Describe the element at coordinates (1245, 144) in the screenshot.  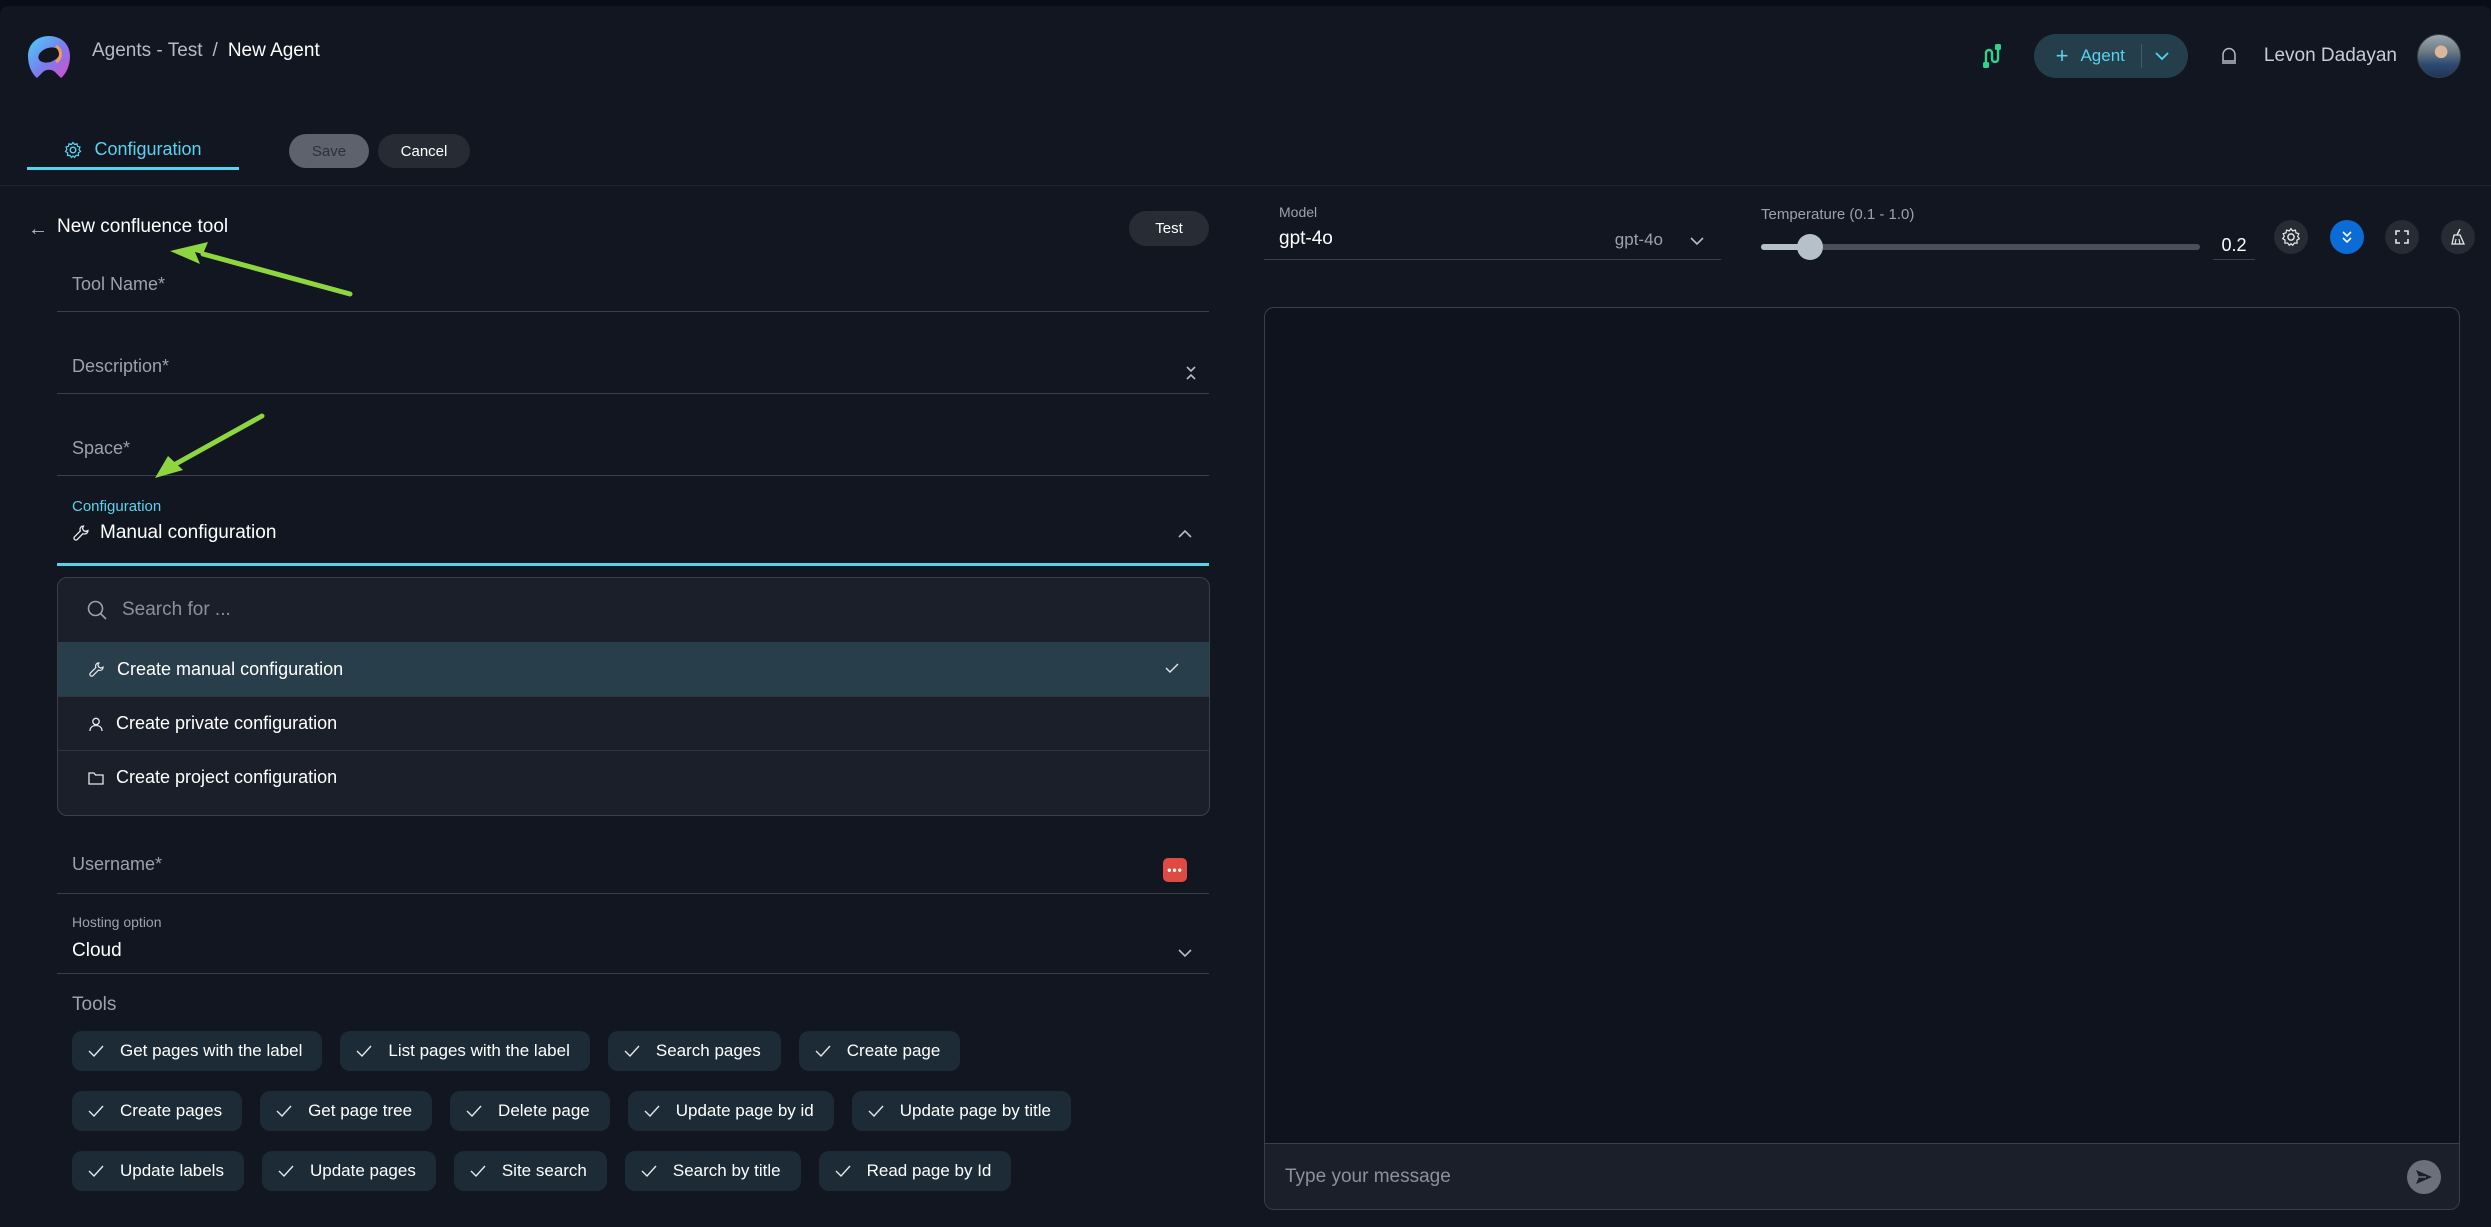
I see `tab-bar: Configuration Save Cancel` at that location.